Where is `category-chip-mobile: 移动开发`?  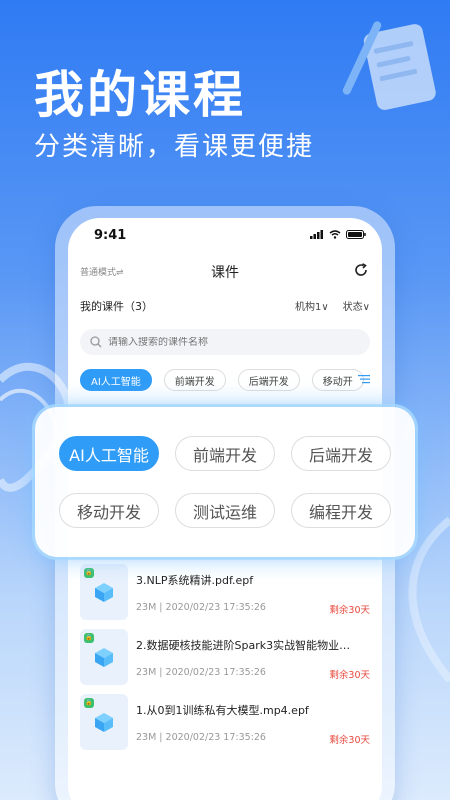 category-chip-mobile: 移动开发 is located at coordinates (109, 510).